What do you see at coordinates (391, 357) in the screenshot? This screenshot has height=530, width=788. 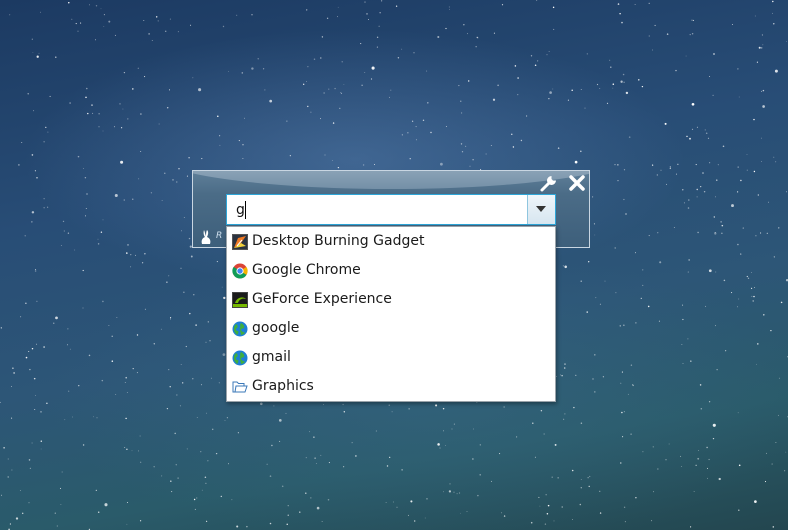 I see `suggestion-gmail: gmail` at bounding box center [391, 357].